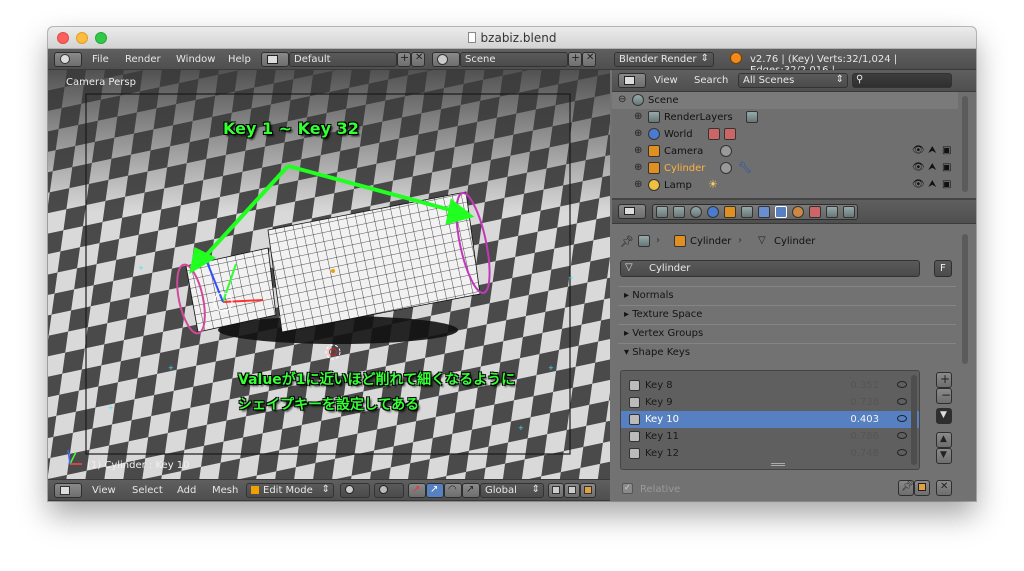 Image resolution: width=1024 pixels, height=571 pixels. I want to click on object-tab-icon, so click(730, 212).